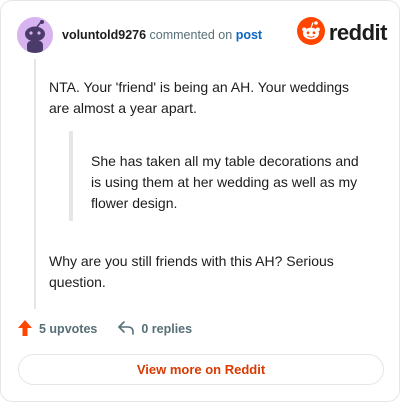 This screenshot has height=402, width=400. What do you see at coordinates (35, 184) in the screenshot?
I see `thread-line` at bounding box center [35, 184].